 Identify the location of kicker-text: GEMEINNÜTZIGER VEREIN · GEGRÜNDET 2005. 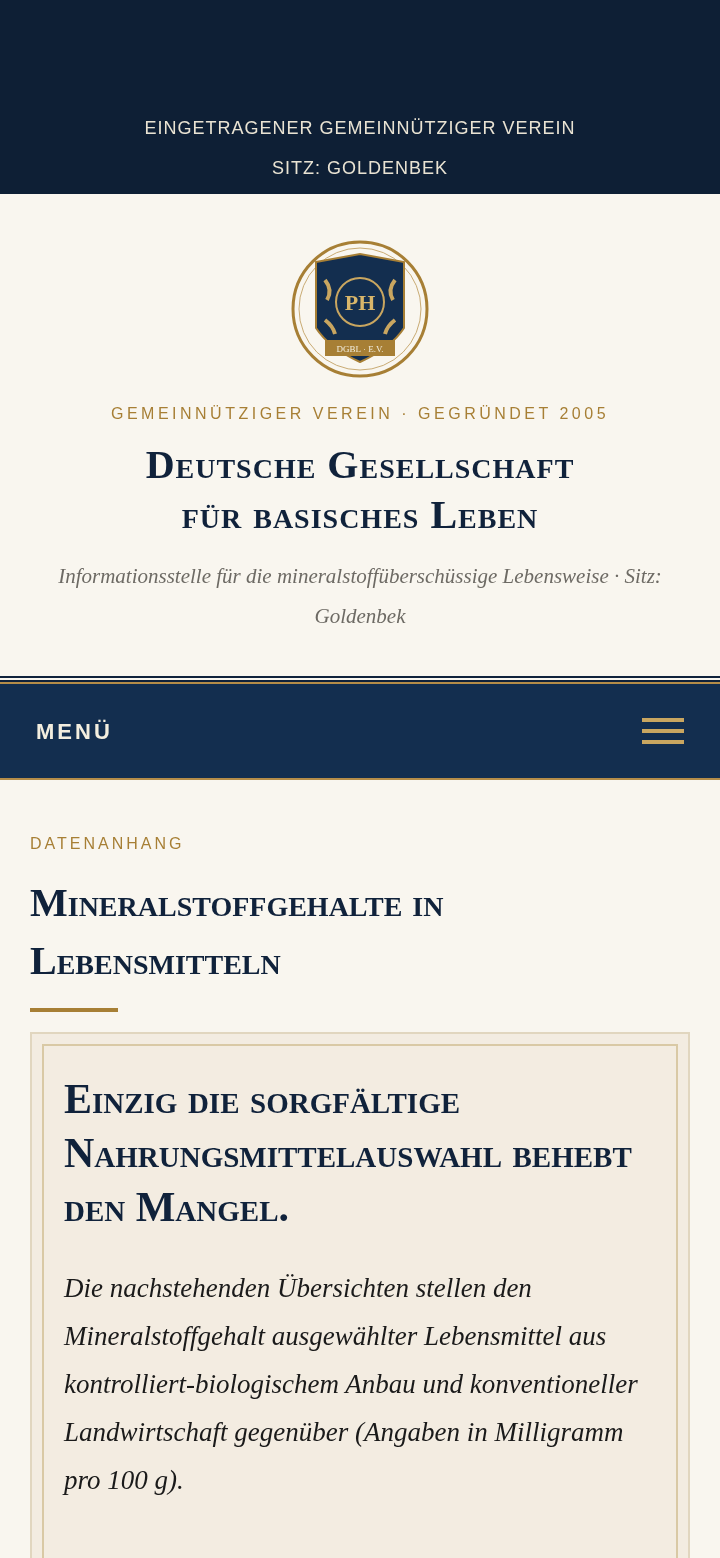
(360, 414).